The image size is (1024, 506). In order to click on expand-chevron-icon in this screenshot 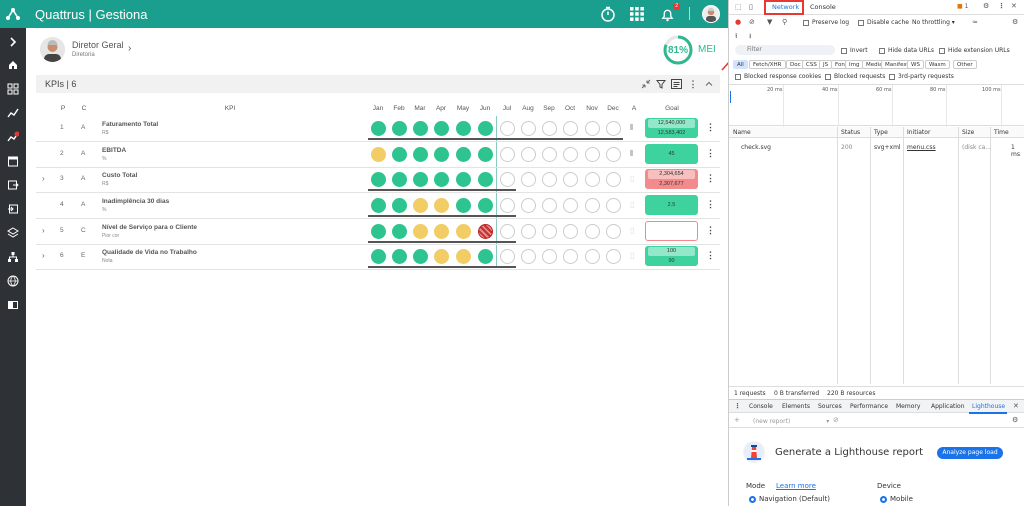, I will do `click(13, 42)`.